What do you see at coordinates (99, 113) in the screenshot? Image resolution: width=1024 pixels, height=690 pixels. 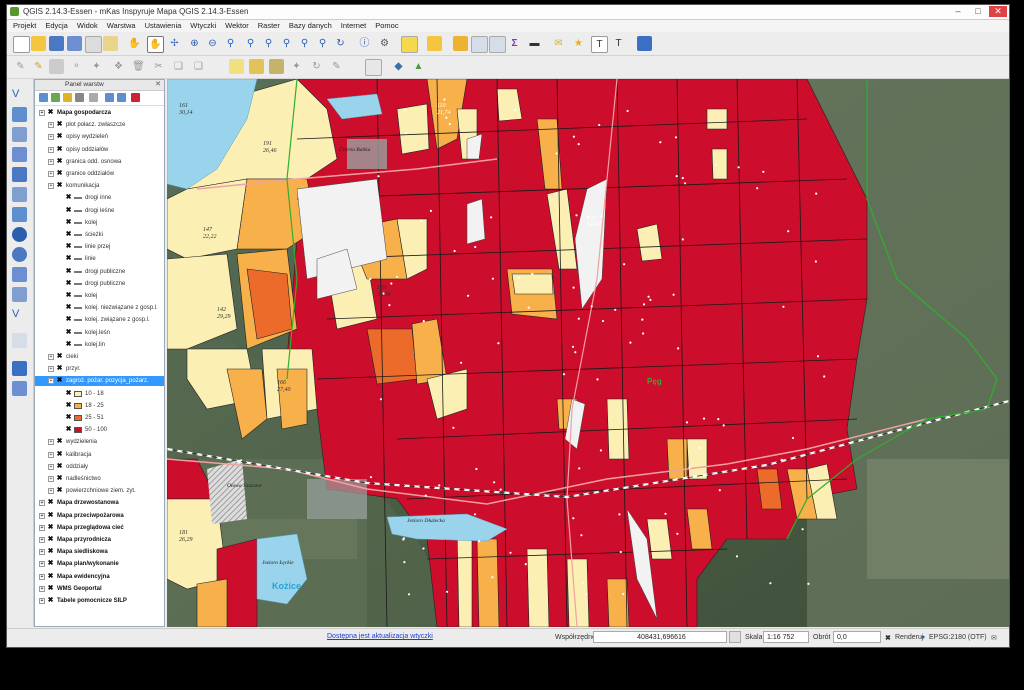 I see `layer-row: + ✖ Mapa gospodarcza` at bounding box center [99, 113].